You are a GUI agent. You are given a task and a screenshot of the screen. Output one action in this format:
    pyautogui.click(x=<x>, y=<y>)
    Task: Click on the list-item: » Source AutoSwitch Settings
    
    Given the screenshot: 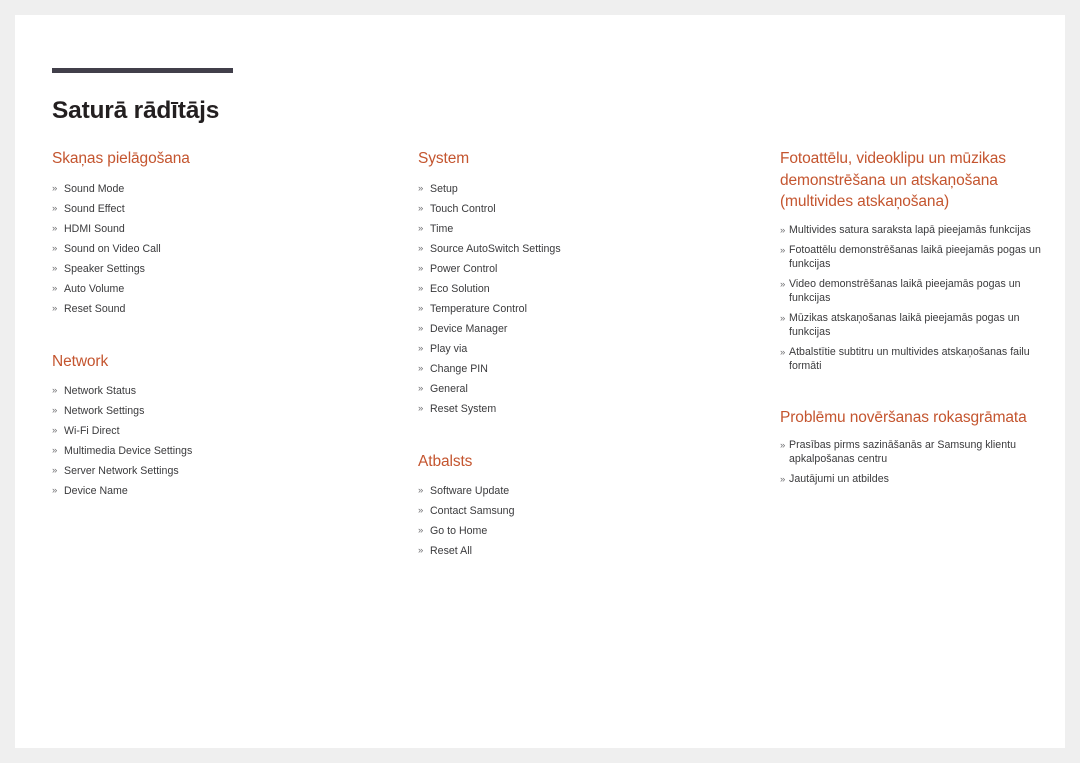 What is the action you would take?
    pyautogui.click(x=588, y=249)
    